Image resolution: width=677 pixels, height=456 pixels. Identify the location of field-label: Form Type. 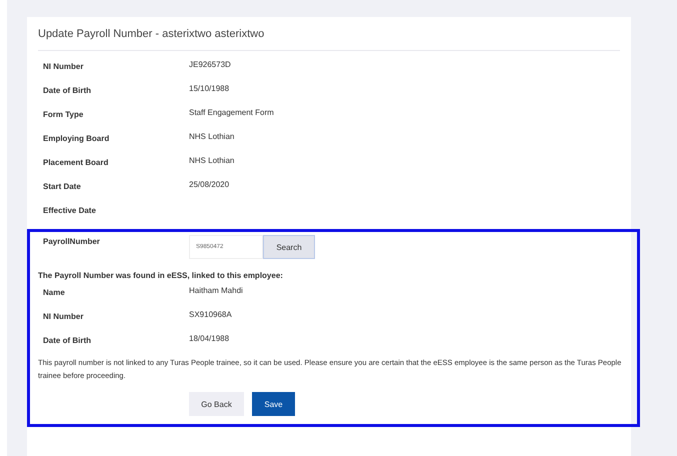
(63, 114).